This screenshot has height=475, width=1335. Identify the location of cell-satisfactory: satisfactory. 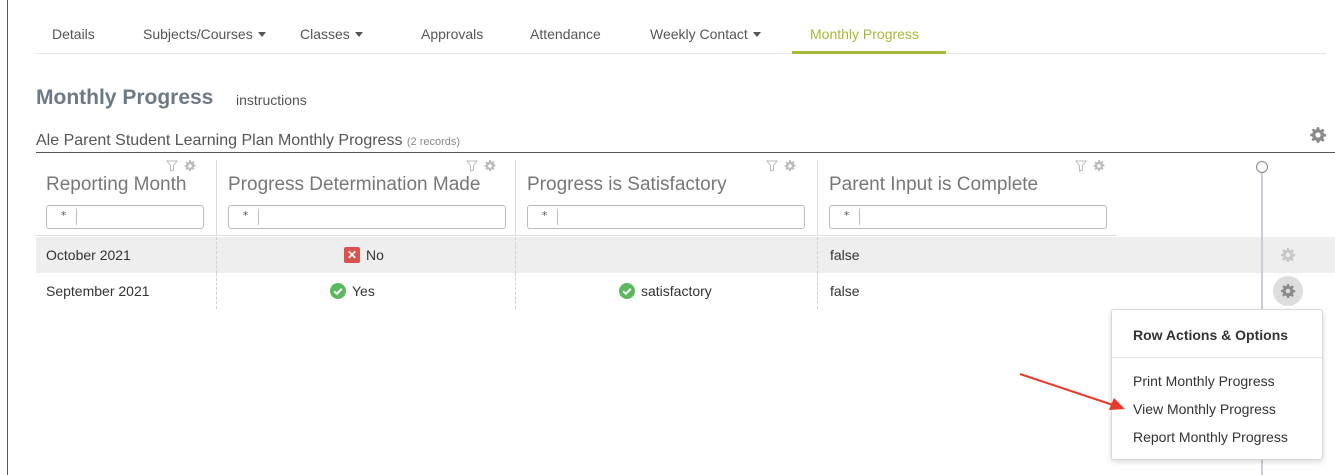
(665, 291).